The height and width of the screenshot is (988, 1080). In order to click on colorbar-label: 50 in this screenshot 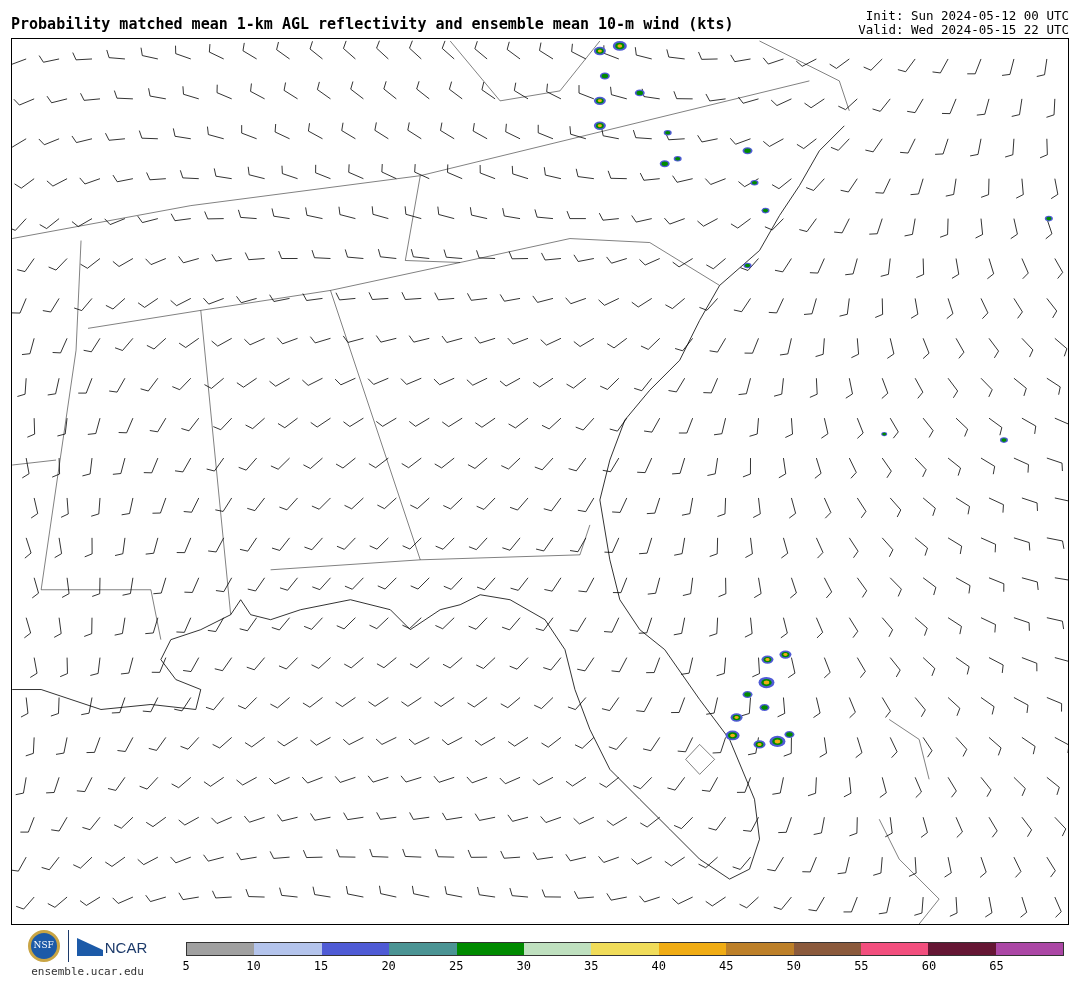, I will do `click(794, 966)`.